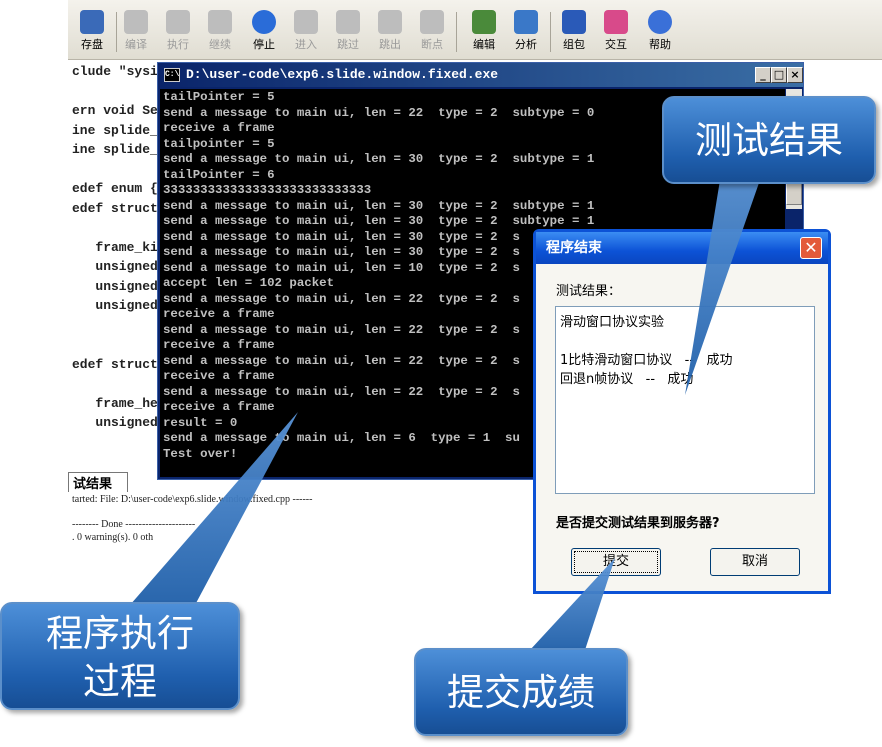  I want to click on callout-test-result-text: 测试结果, so click(769, 140).